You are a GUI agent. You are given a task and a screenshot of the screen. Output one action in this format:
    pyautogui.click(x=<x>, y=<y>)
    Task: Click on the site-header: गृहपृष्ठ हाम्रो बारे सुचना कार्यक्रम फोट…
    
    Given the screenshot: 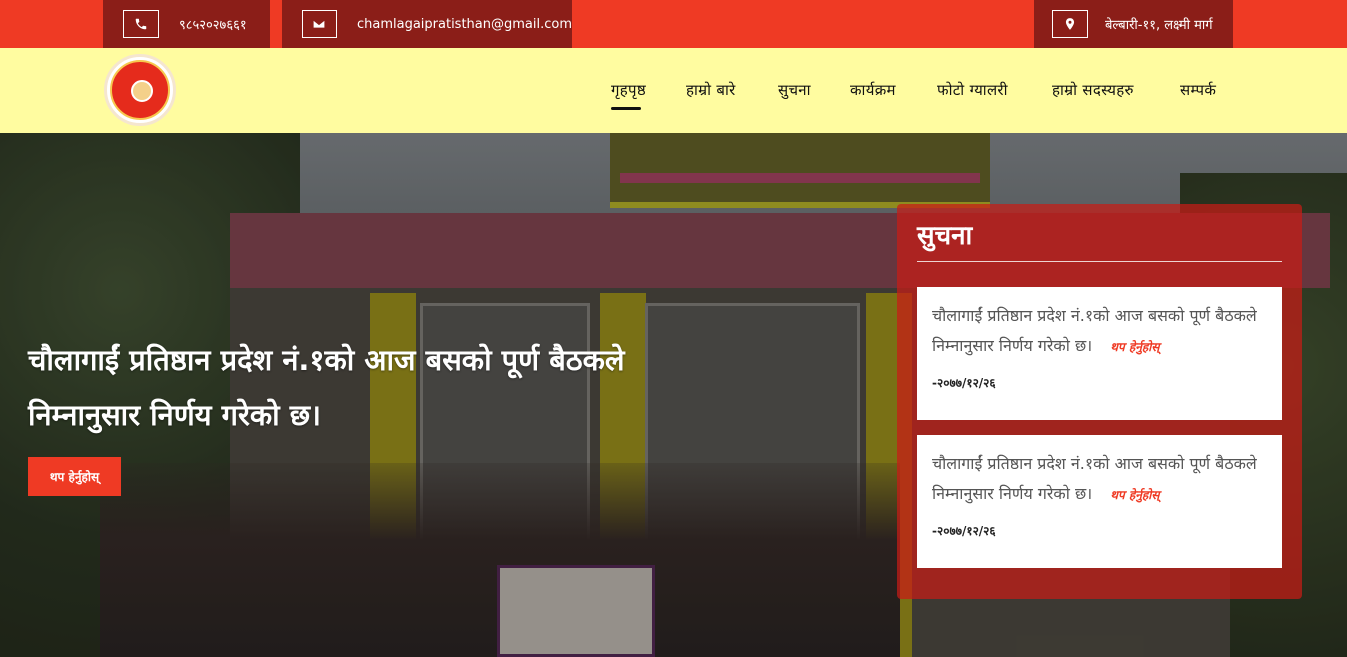 What is the action you would take?
    pyautogui.click(x=673, y=90)
    